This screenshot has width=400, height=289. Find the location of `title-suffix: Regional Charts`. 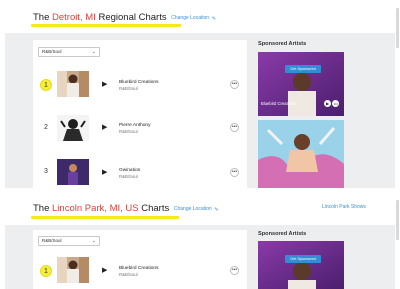

title-suffix: Regional Charts is located at coordinates (132, 17).